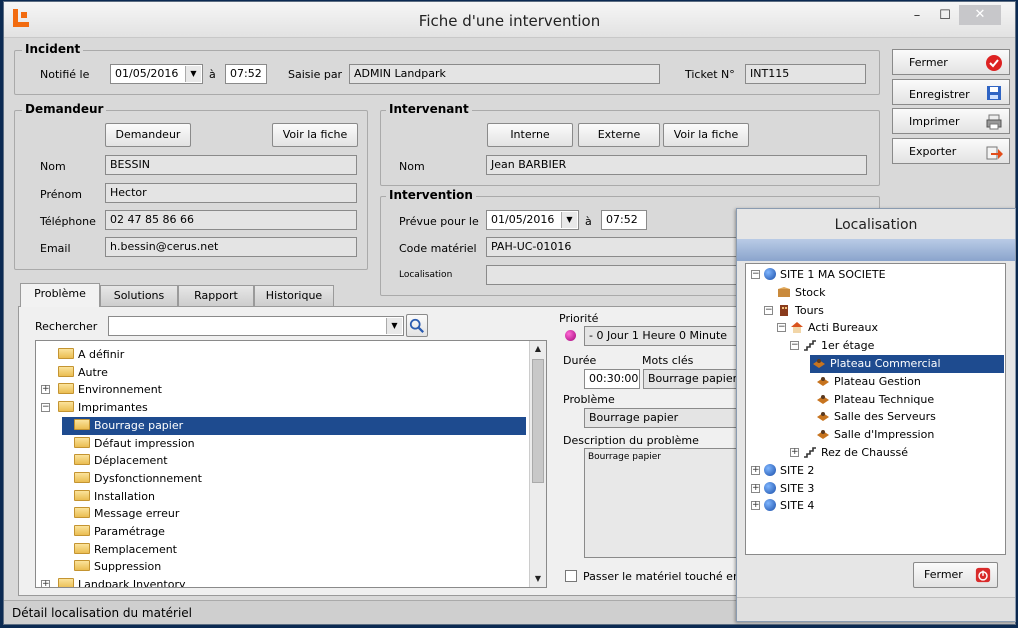 This screenshot has width=1018, height=628. I want to click on requester-phone-field: 02 47 85 86 66, so click(231, 220).